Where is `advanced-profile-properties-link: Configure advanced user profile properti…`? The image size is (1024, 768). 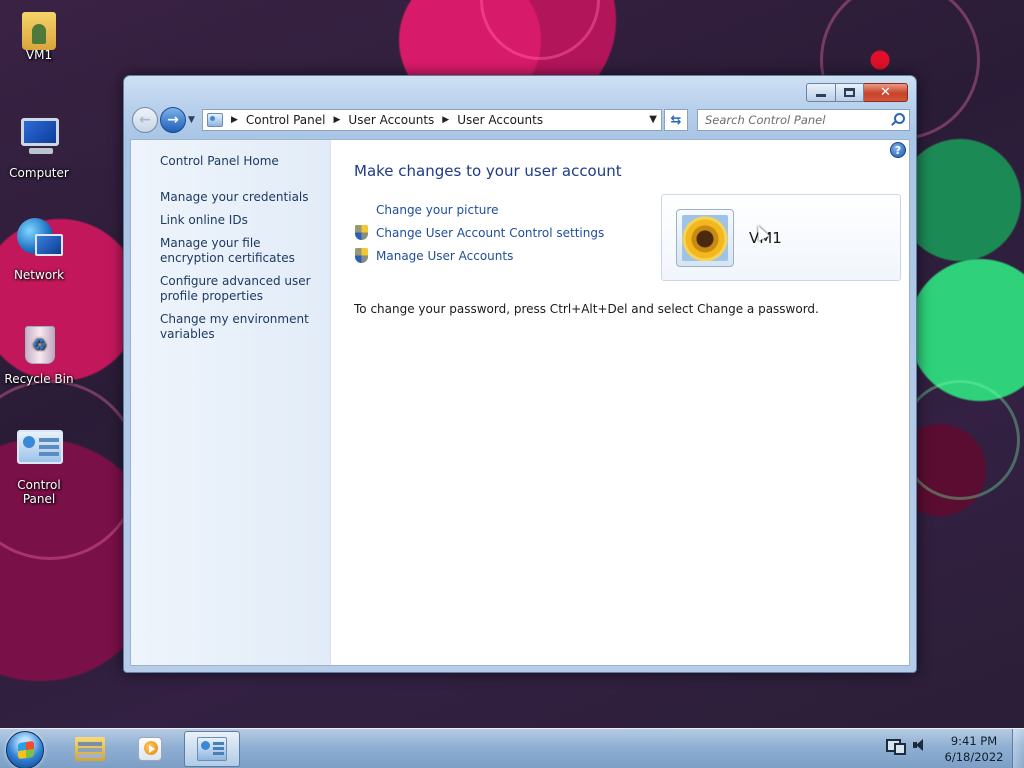 advanced-profile-properties-link: Configure advanced user profile properti… is located at coordinates (242, 289).